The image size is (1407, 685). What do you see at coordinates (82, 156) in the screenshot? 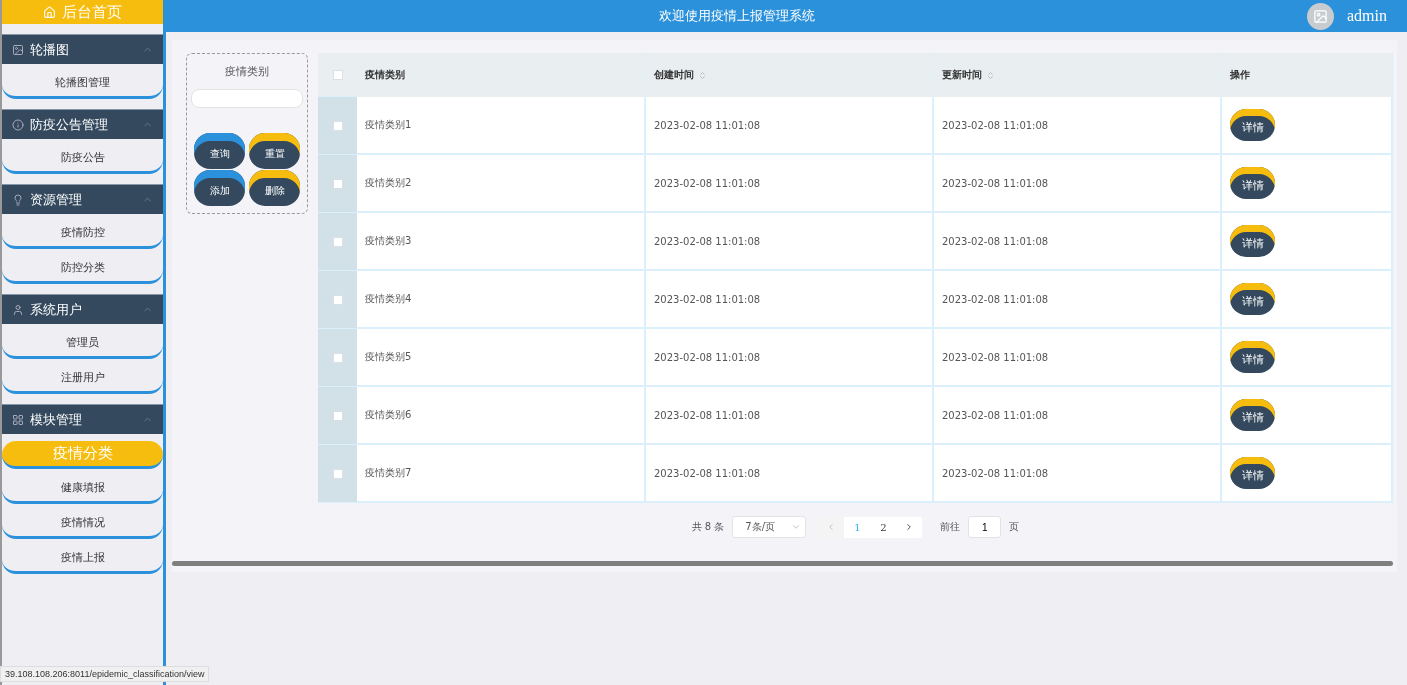
I see `menu-item: 防疫公告` at bounding box center [82, 156].